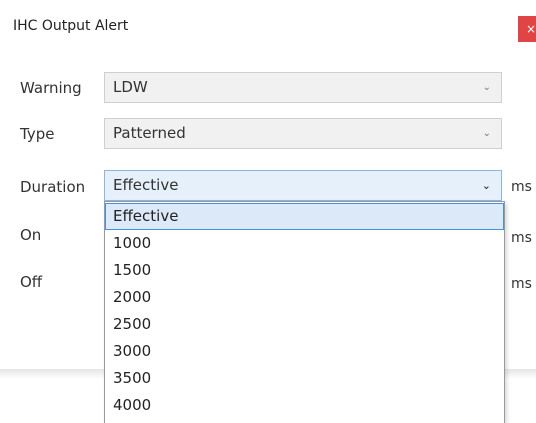 This screenshot has width=536, height=423. Describe the element at coordinates (531, 29) in the screenshot. I see `close-icon: ×` at that location.